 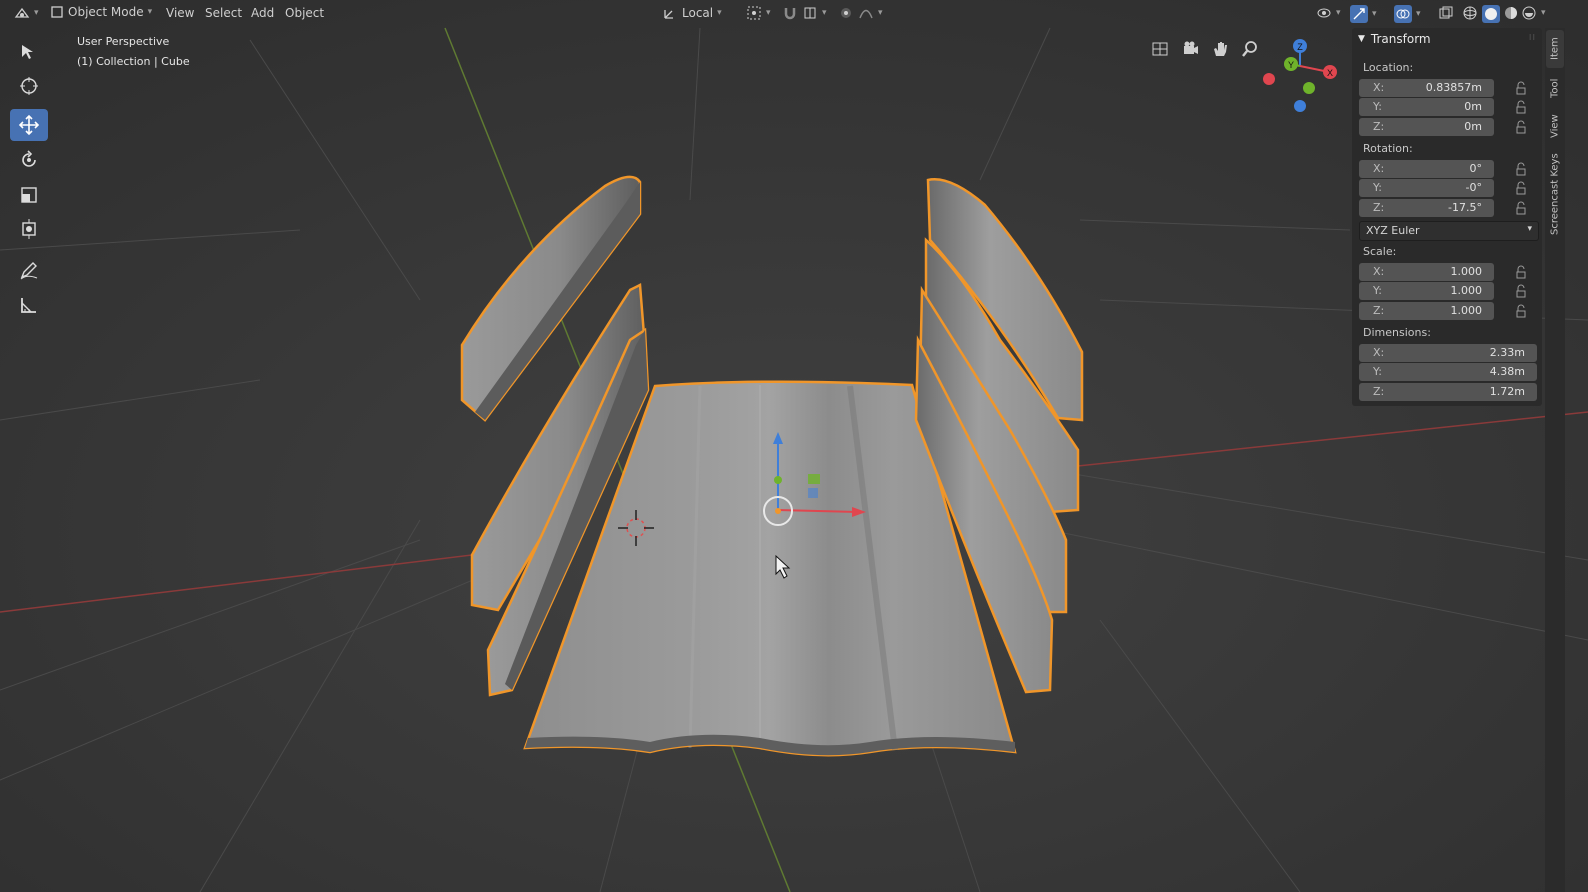 What do you see at coordinates (866, 14) in the screenshot?
I see `falloff-curve-icon` at bounding box center [866, 14].